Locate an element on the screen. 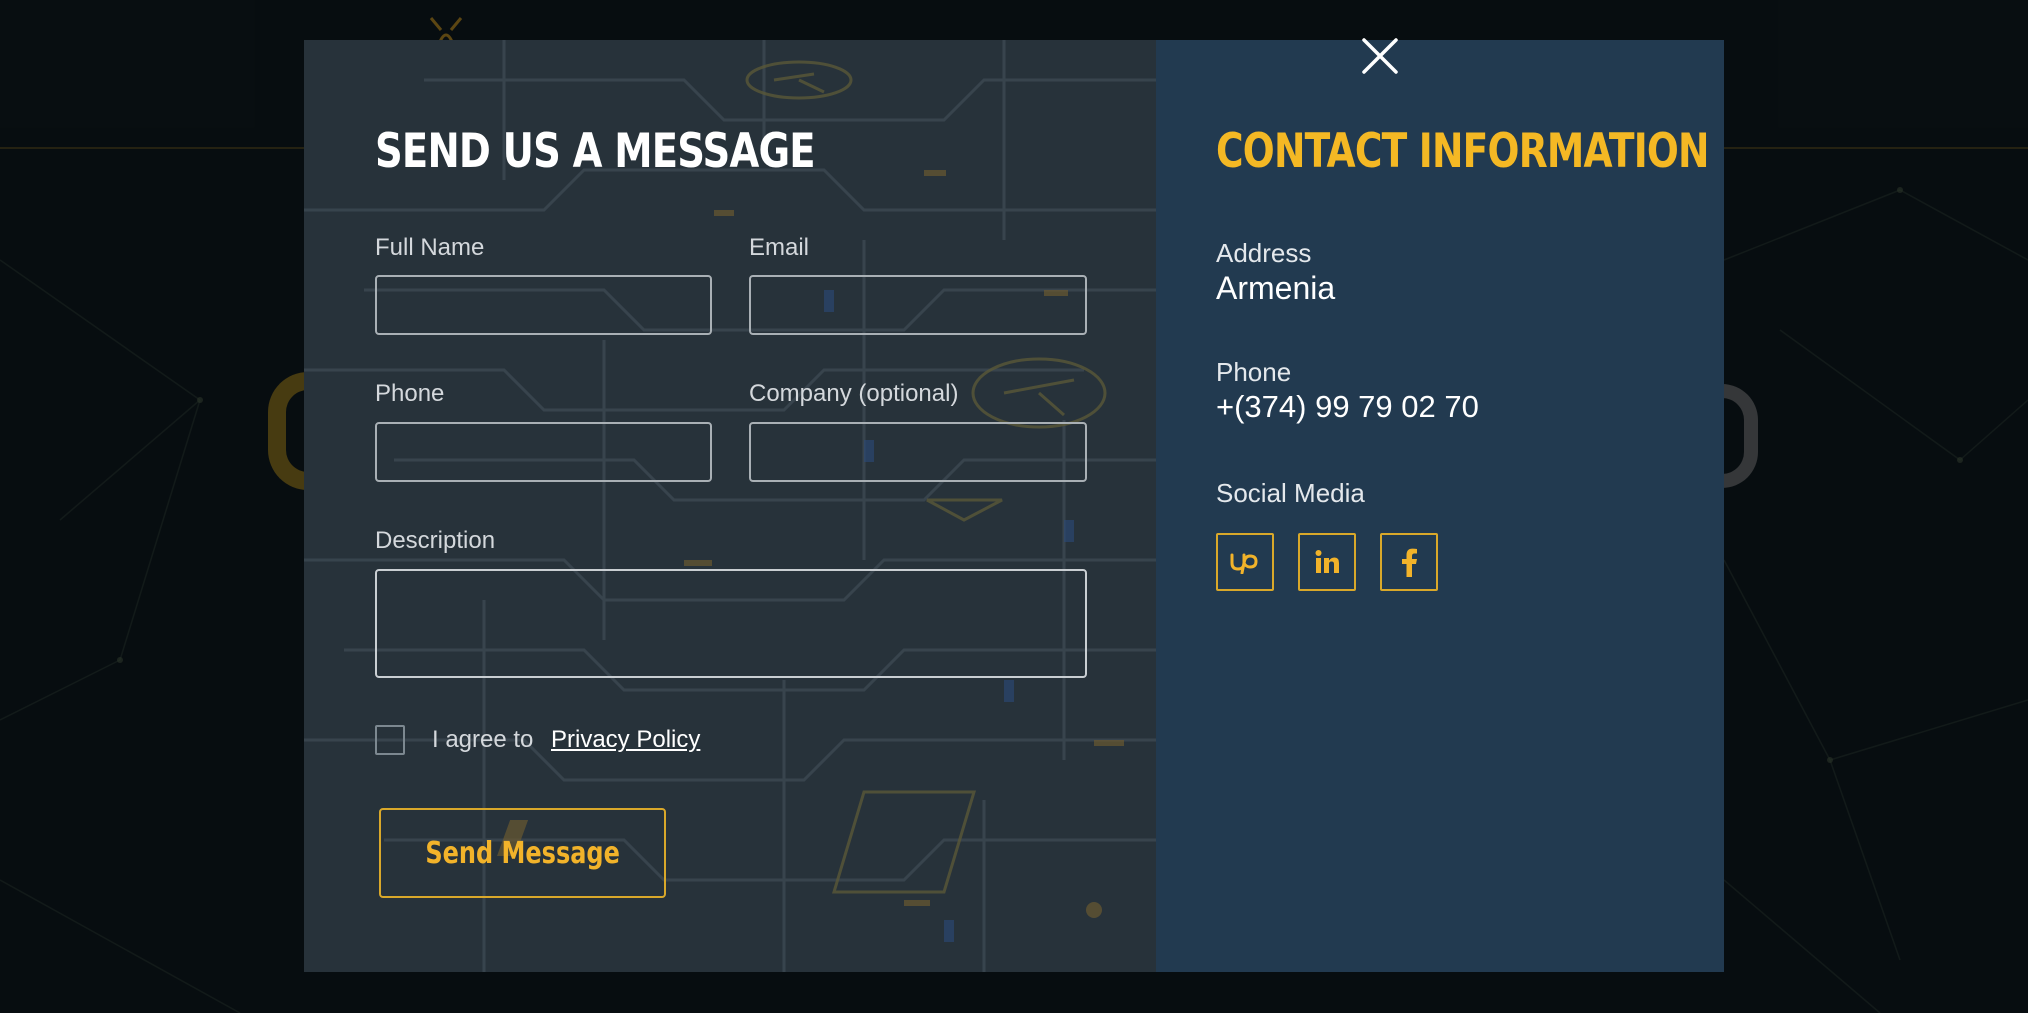 The image size is (2028, 1013). linkedin-icon is located at coordinates (1327, 561).